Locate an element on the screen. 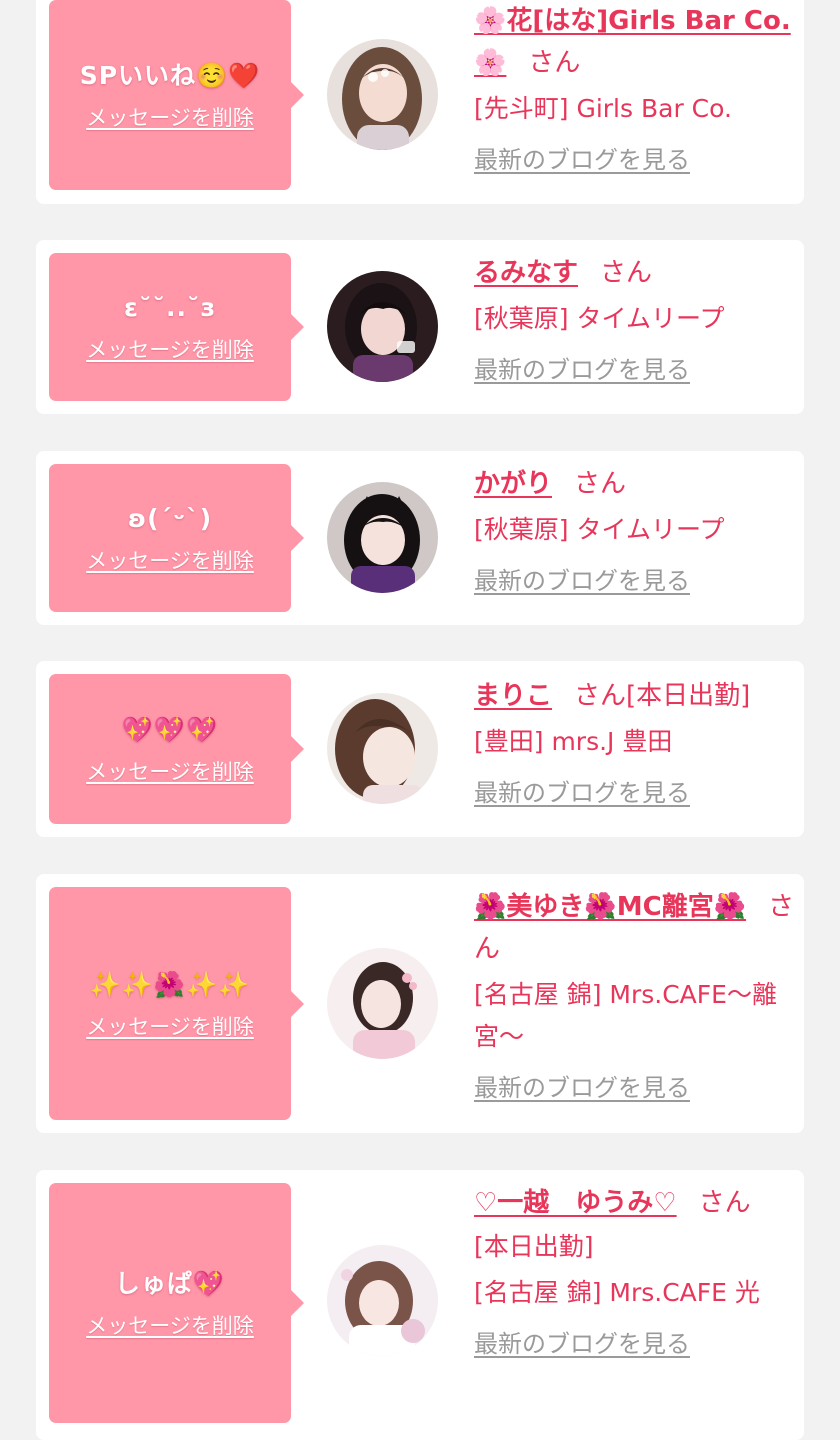 Image resolution: width=840 pixels, height=1440 pixels. shop-label: [先斗町] Girls Bar Co. is located at coordinates (603, 108).